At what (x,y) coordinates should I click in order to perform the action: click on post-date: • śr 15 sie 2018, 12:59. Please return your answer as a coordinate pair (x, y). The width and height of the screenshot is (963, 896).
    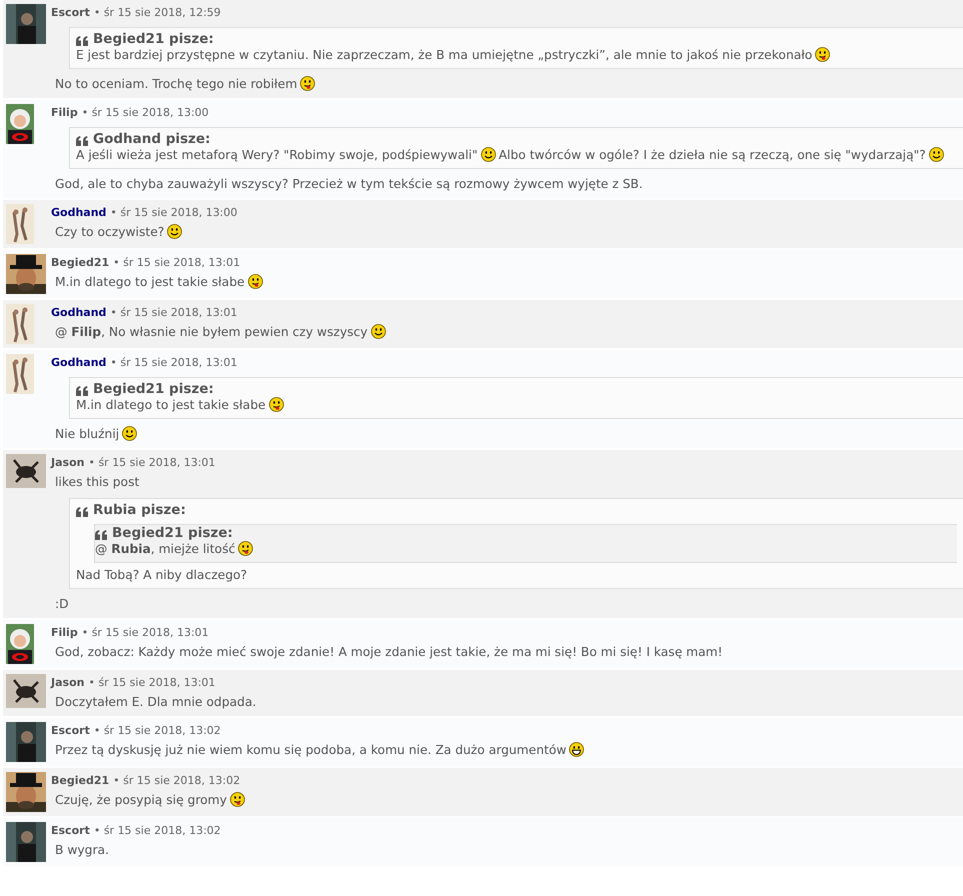
    Looking at the image, I should click on (157, 13).